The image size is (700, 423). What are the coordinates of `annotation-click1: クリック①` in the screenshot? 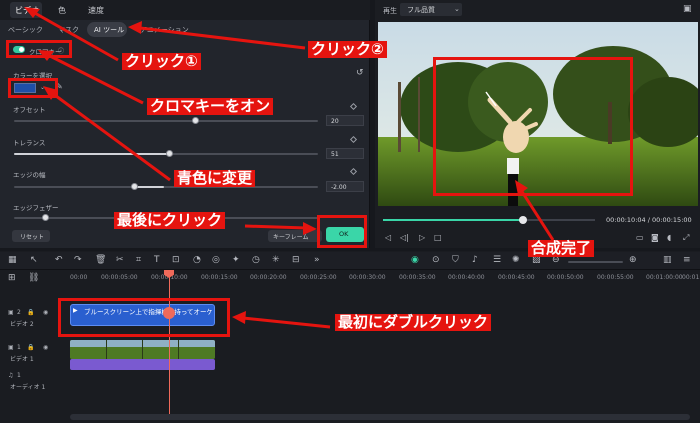 It's located at (161, 61).